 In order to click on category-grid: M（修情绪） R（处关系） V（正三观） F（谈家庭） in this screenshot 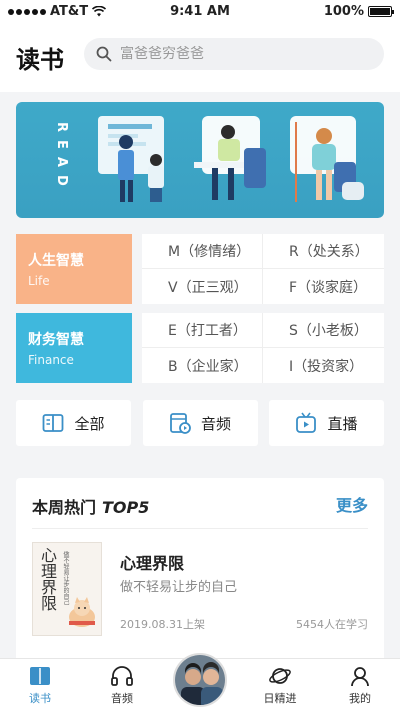, I will do `click(263, 269)`.